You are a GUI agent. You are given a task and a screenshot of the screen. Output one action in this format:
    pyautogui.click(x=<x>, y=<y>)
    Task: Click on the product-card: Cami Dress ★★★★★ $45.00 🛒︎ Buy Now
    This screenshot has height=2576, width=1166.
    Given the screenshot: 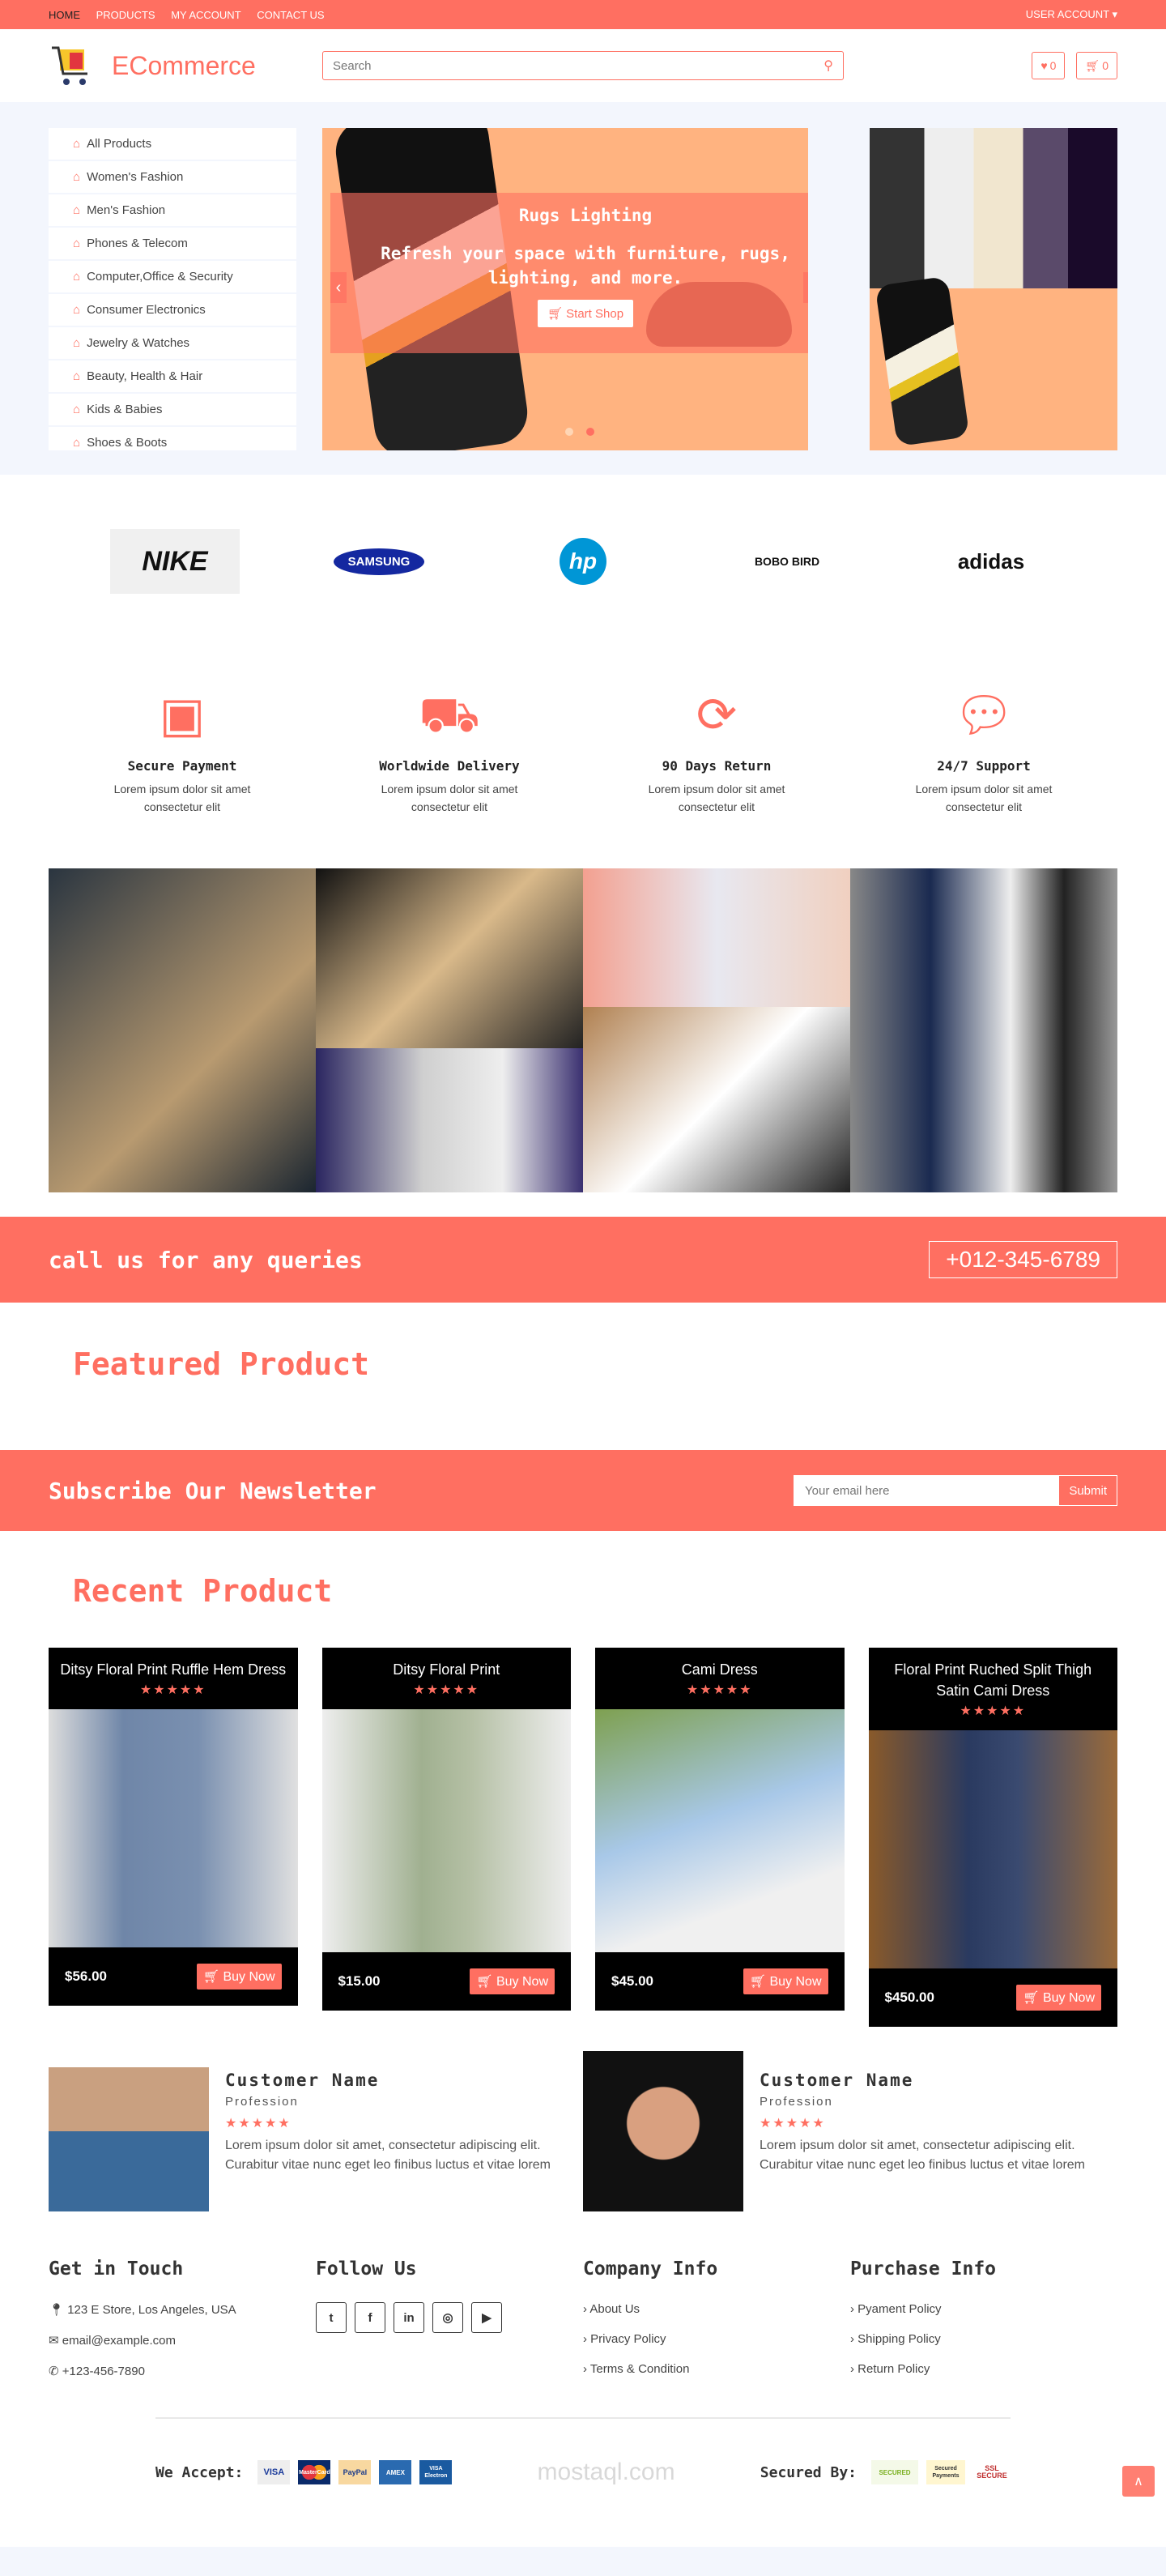 What is the action you would take?
    pyautogui.click(x=720, y=1830)
    